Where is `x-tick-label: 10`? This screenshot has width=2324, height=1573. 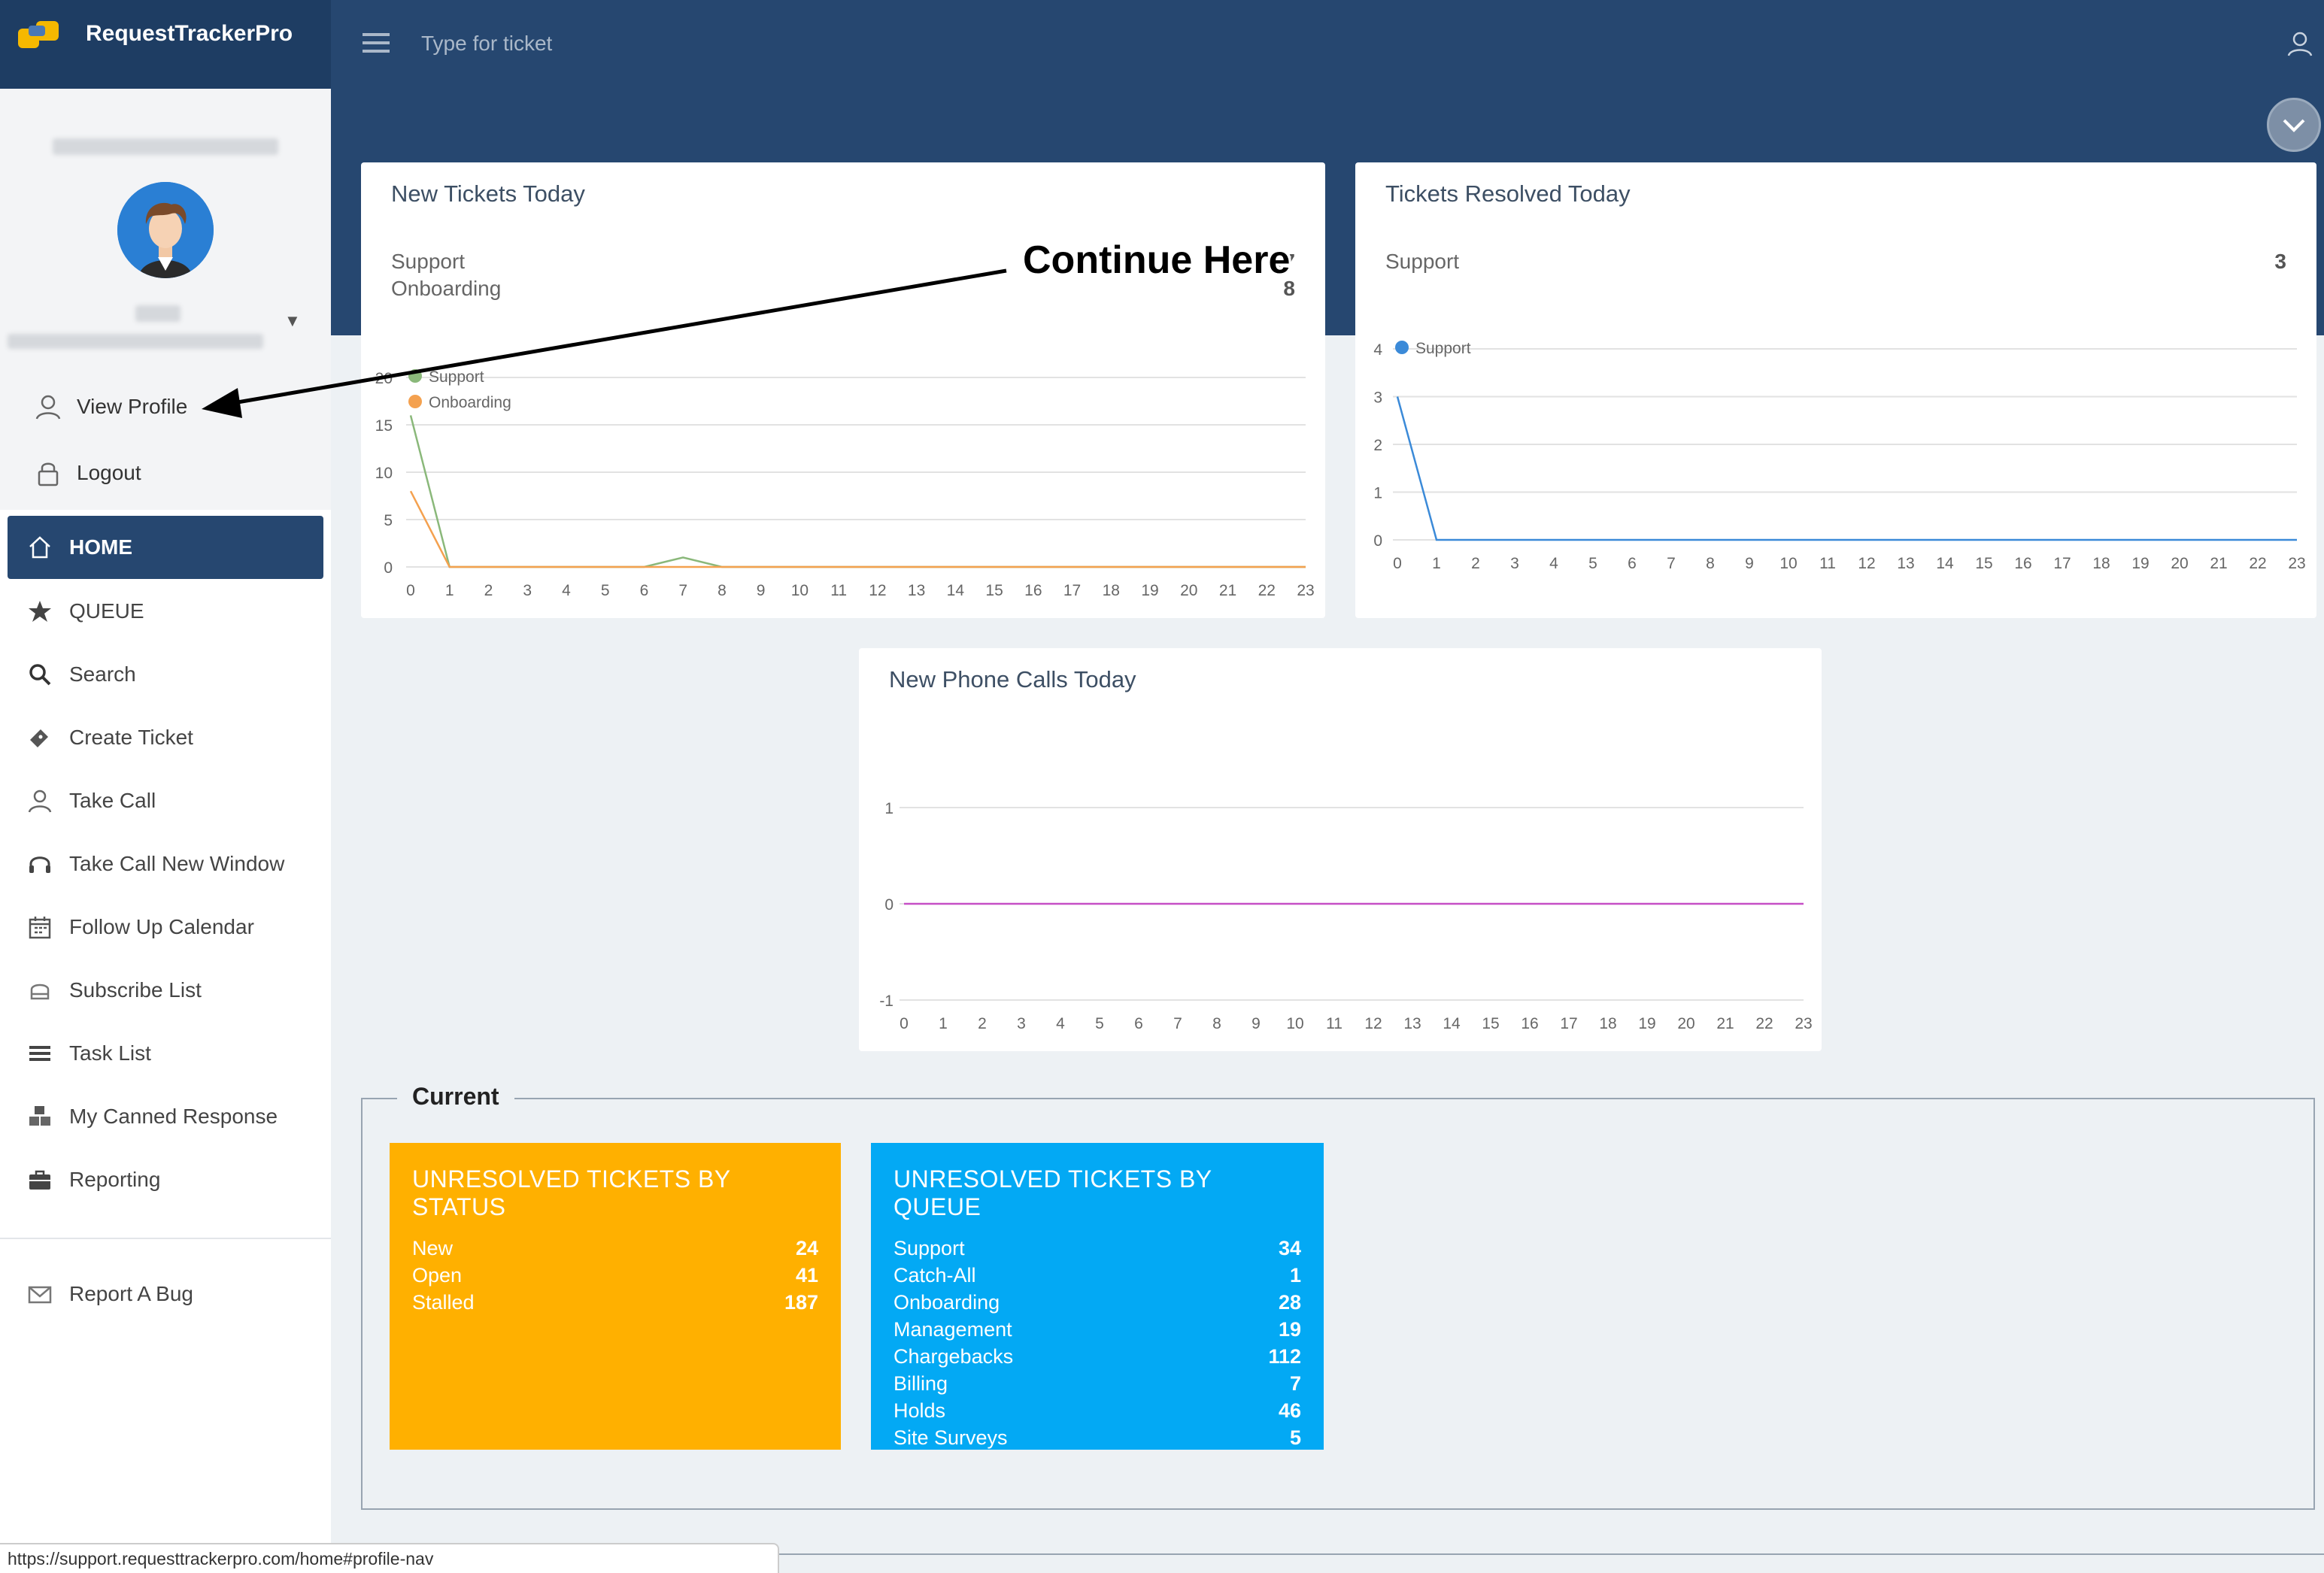
x-tick-label: 10 is located at coordinates (1788, 563).